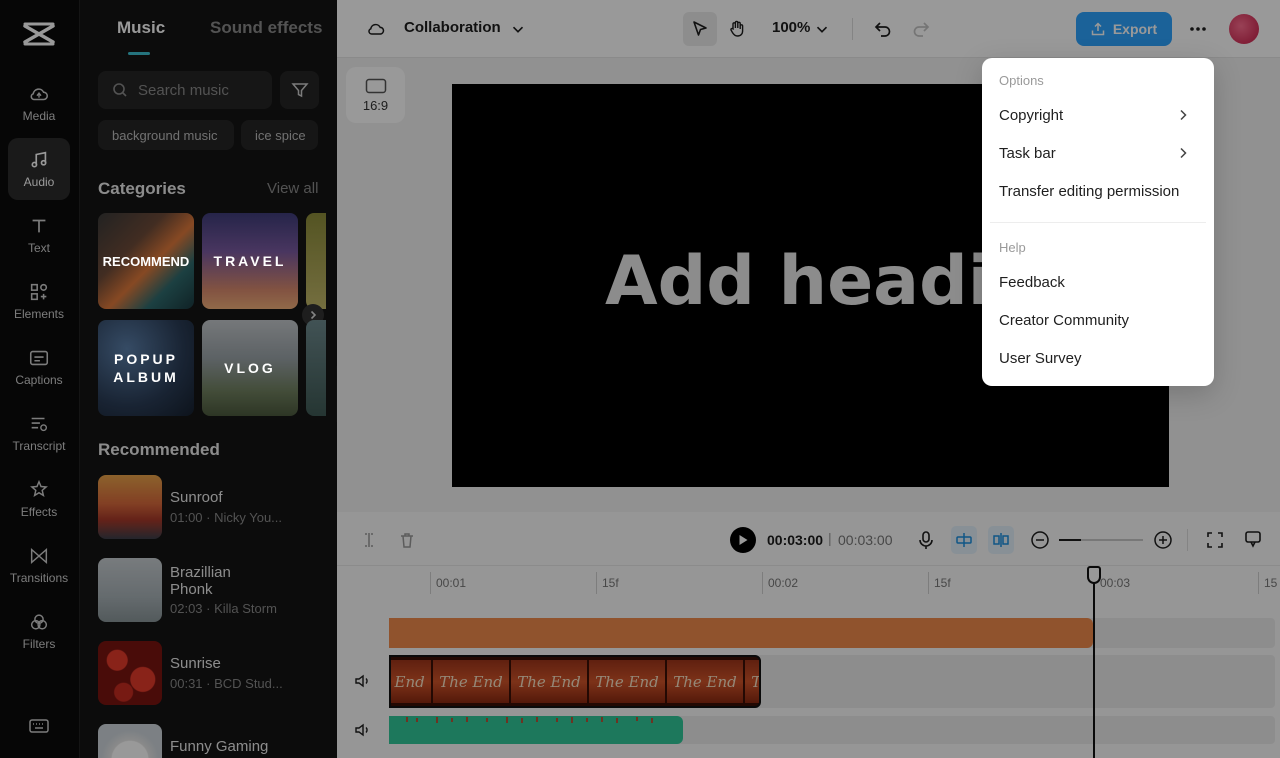 The width and height of the screenshot is (1280, 758). I want to click on menu-item-creator-community: Creator Community, so click(1098, 320).